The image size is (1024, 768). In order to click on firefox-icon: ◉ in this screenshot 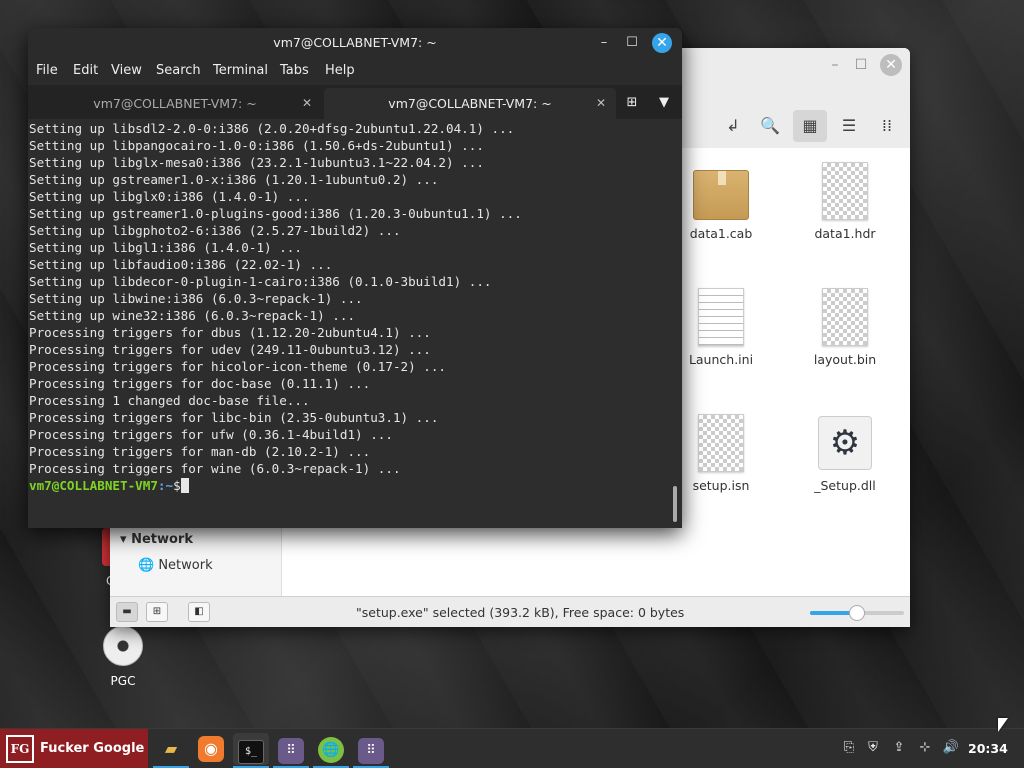, I will do `click(211, 749)`.